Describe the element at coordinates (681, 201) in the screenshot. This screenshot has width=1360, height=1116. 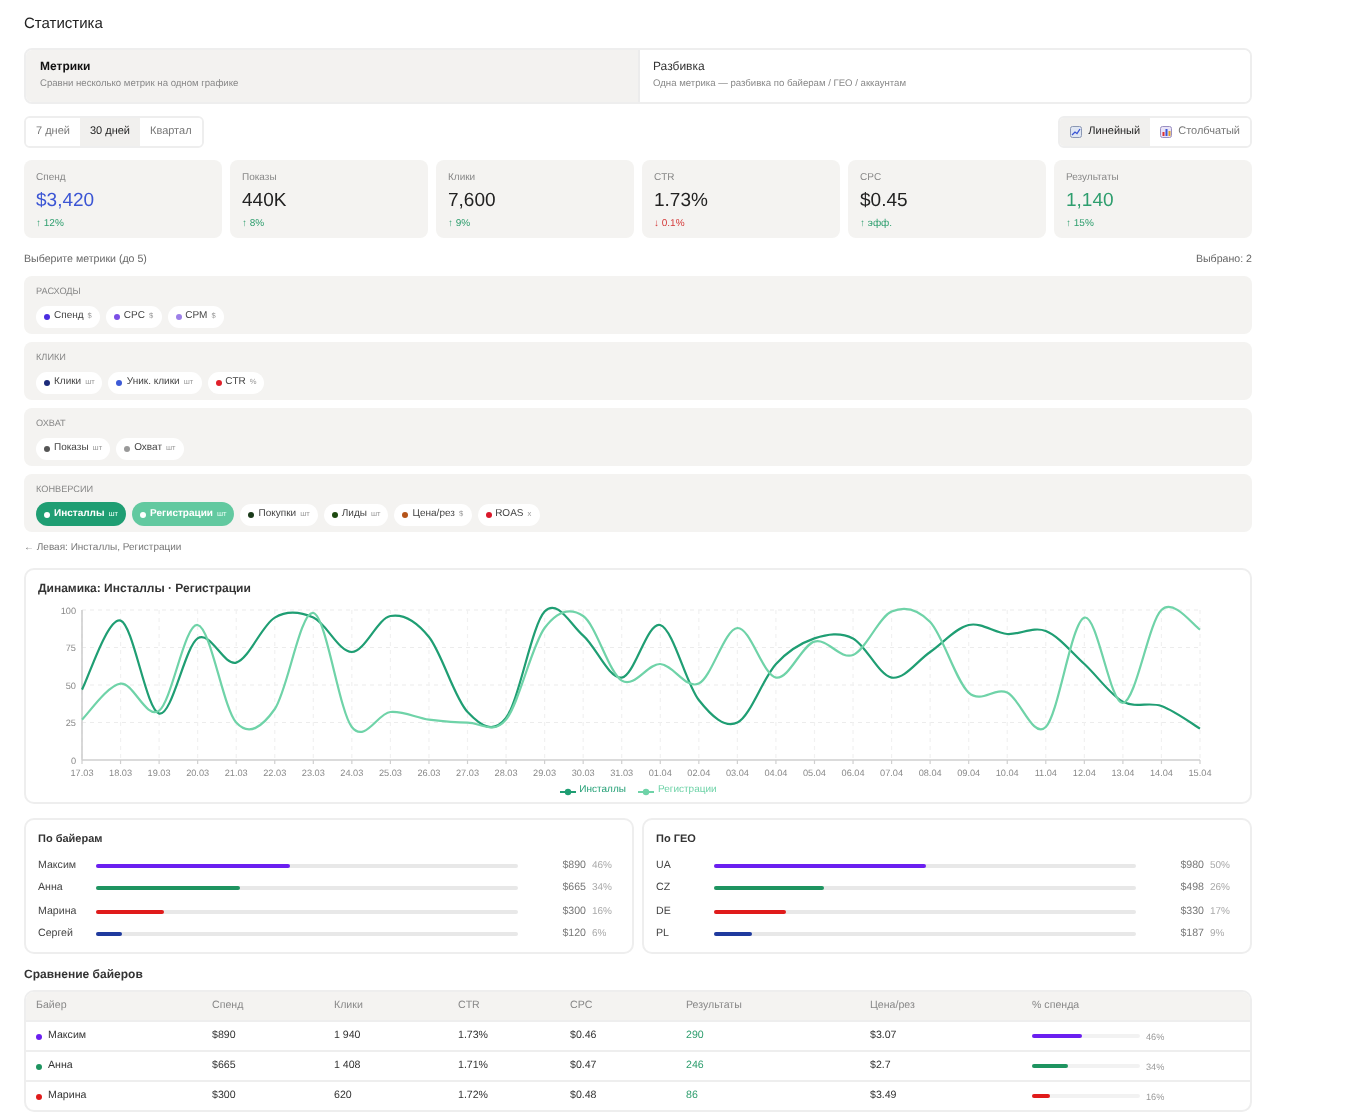
I see `kpi-value: 1.73%` at that location.